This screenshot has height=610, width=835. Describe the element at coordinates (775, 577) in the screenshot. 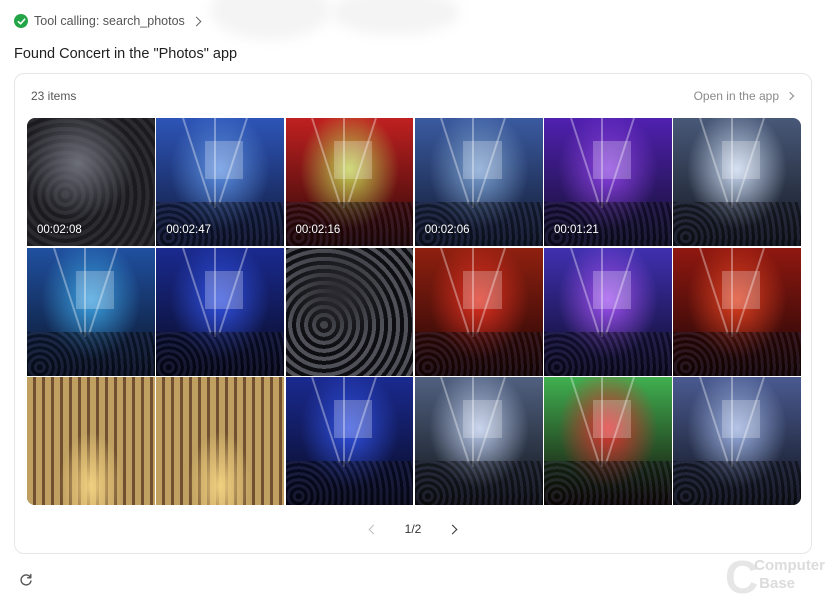

I see `watermark-logo: C Computer Base` at that location.